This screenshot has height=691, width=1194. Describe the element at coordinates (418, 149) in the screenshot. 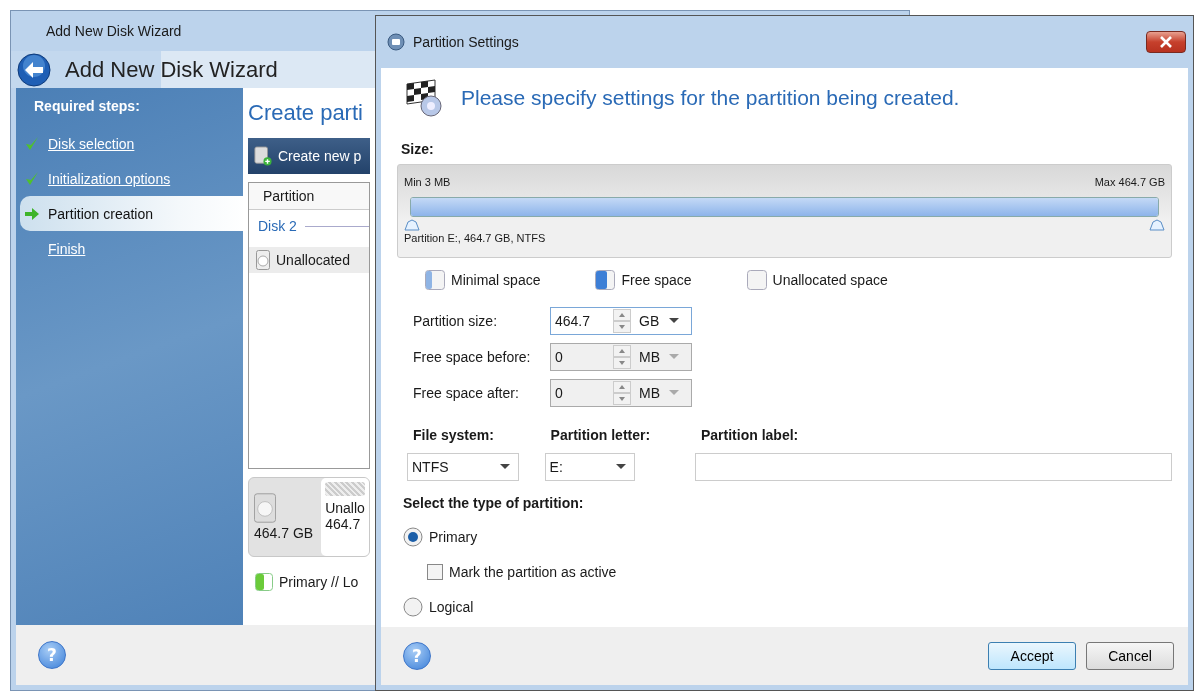

I see `size-label: Size:` at that location.